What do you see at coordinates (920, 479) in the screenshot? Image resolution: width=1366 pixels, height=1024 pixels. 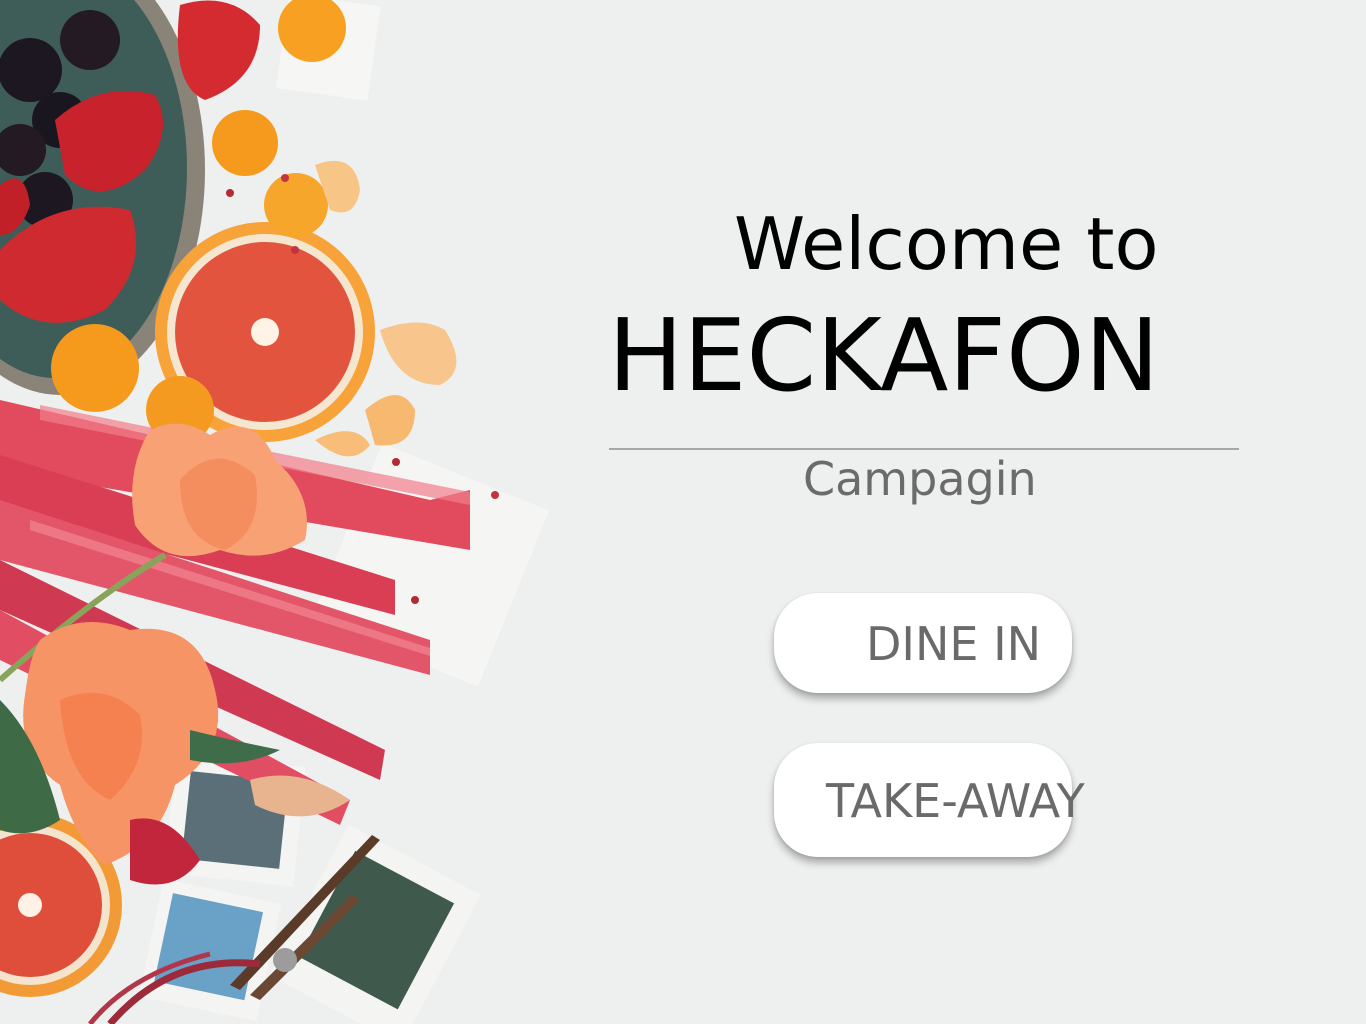 I see `campaign-subtitle: Campagin` at bounding box center [920, 479].